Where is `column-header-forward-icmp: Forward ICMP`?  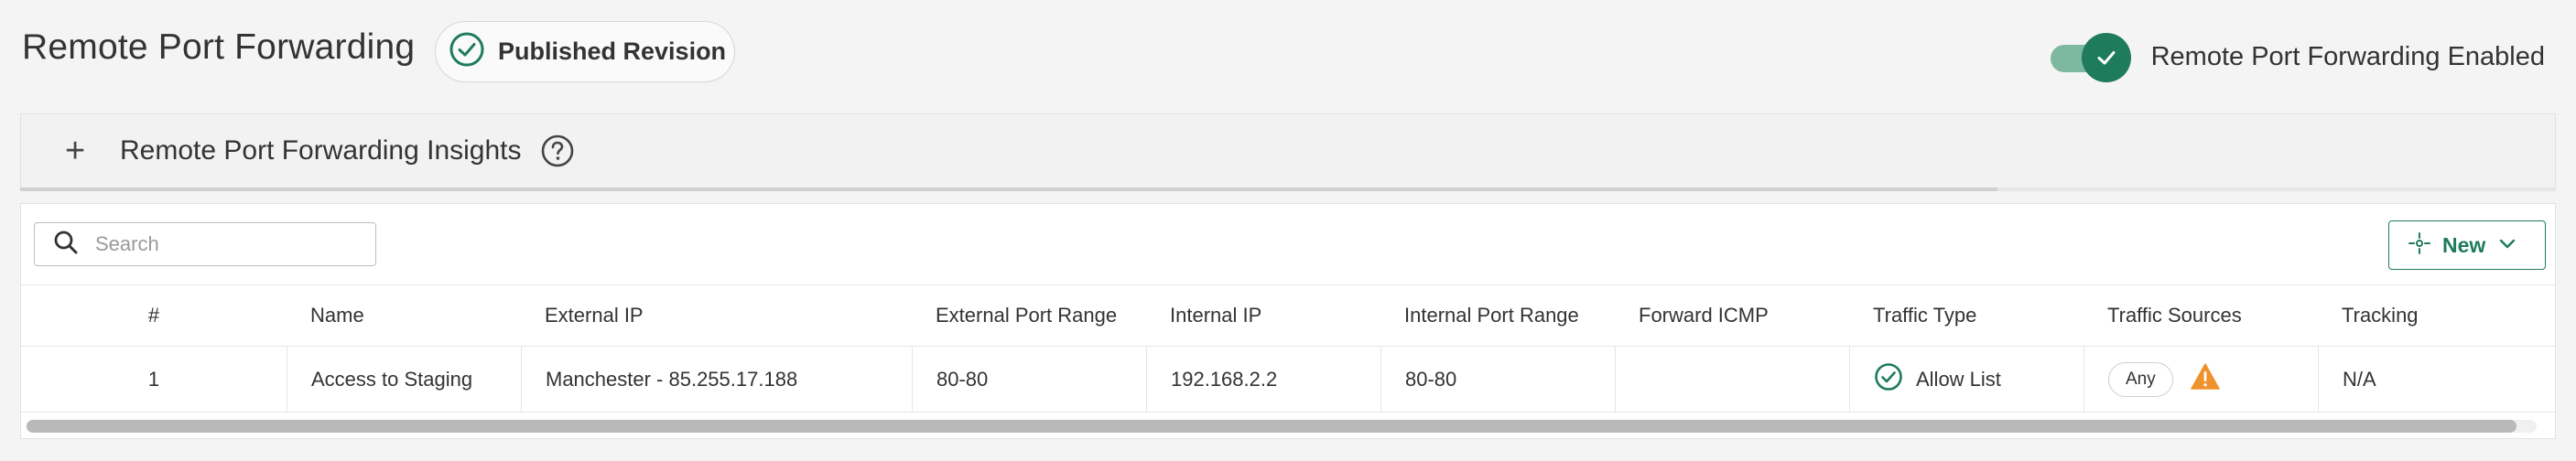
column-header-forward-icmp: Forward ICMP is located at coordinates (1732, 315).